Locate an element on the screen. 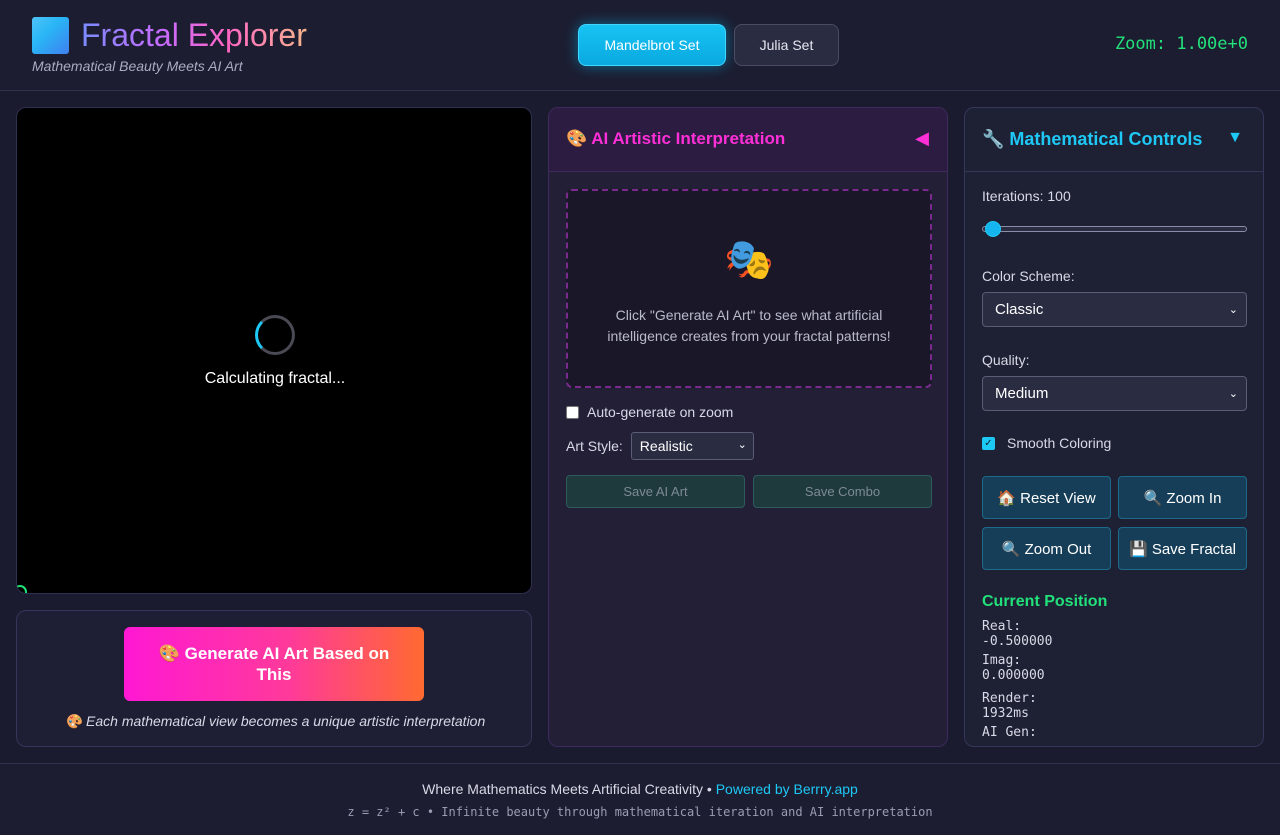 This screenshot has width=1280, height=835. ai-panel-title: 🎨 AI Artistic Interpretation is located at coordinates (676, 138).